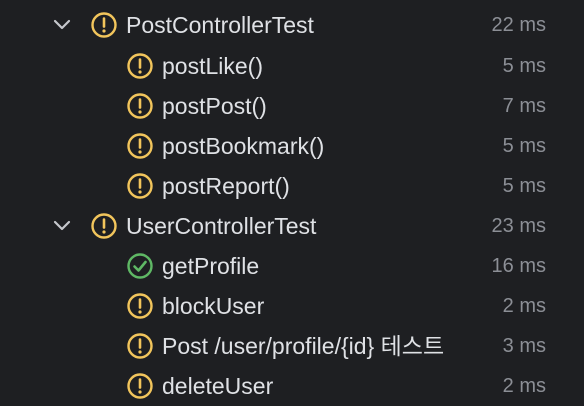 This screenshot has width=584, height=406. What do you see at coordinates (292, 306) in the screenshot?
I see `test-row: blockUser 2 ms` at bounding box center [292, 306].